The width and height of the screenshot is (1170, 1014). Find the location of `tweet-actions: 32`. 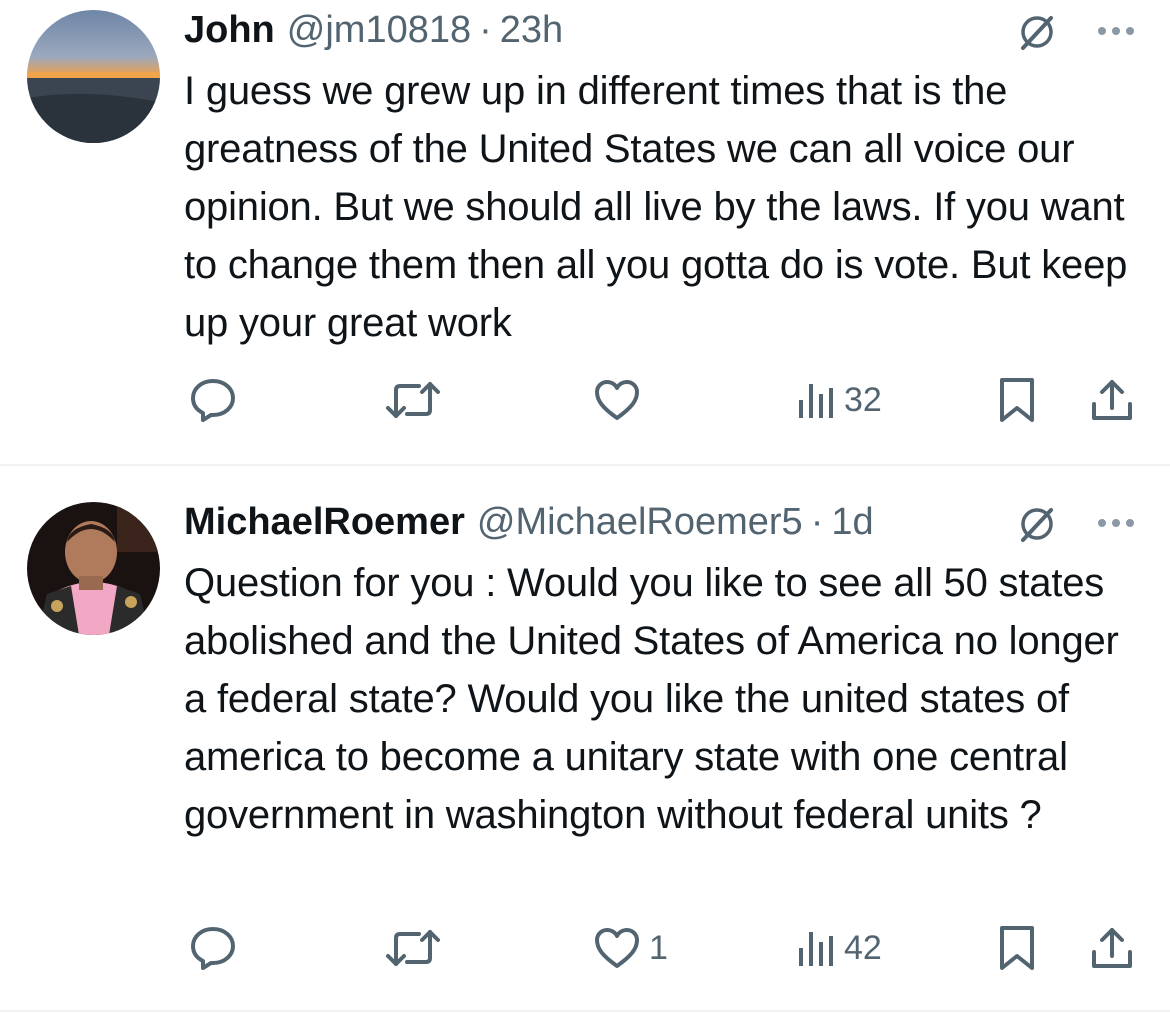

tweet-actions: 32 is located at coordinates (585, 400).